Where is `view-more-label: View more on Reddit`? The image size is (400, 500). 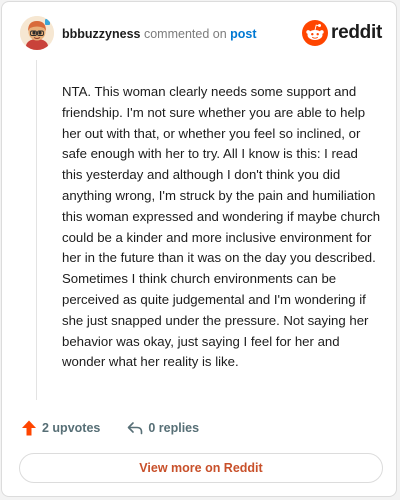 view-more-label: View more on Reddit is located at coordinates (201, 468).